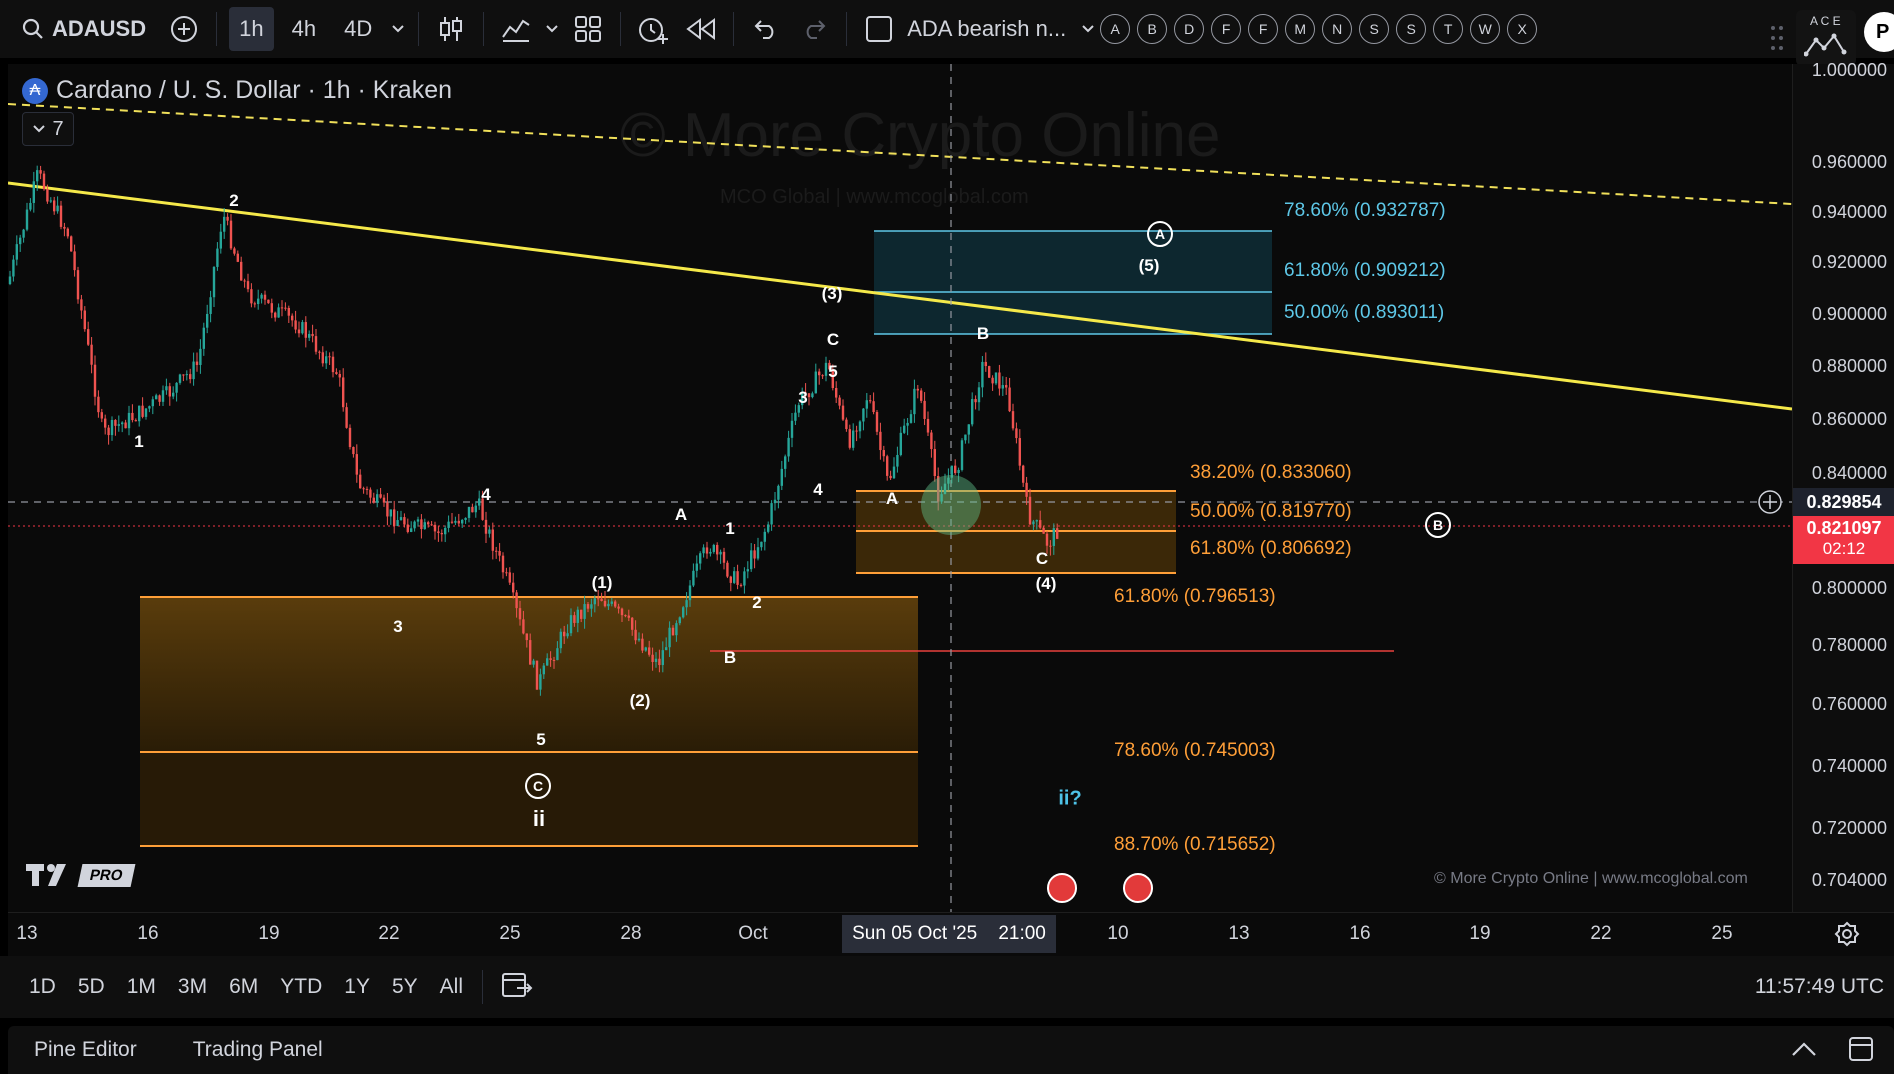 The height and width of the screenshot is (1074, 1894). I want to click on time-tick: 16, so click(1360, 933).